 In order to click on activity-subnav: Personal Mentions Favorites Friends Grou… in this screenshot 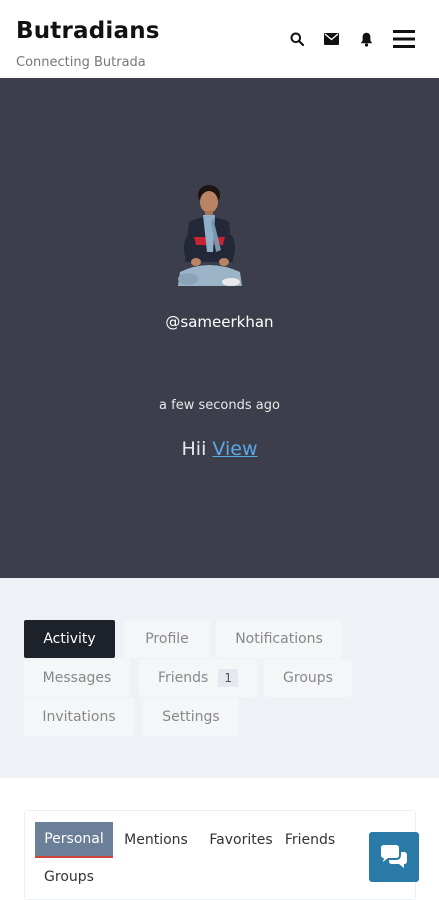, I will do `click(220, 855)`.